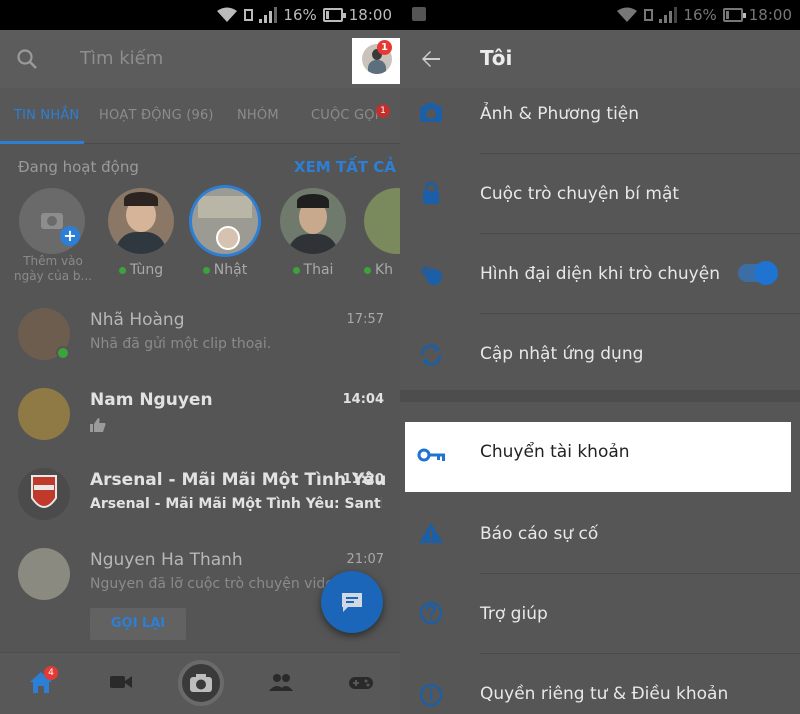 The image size is (800, 714). I want to click on search-icon, so click(27, 59).